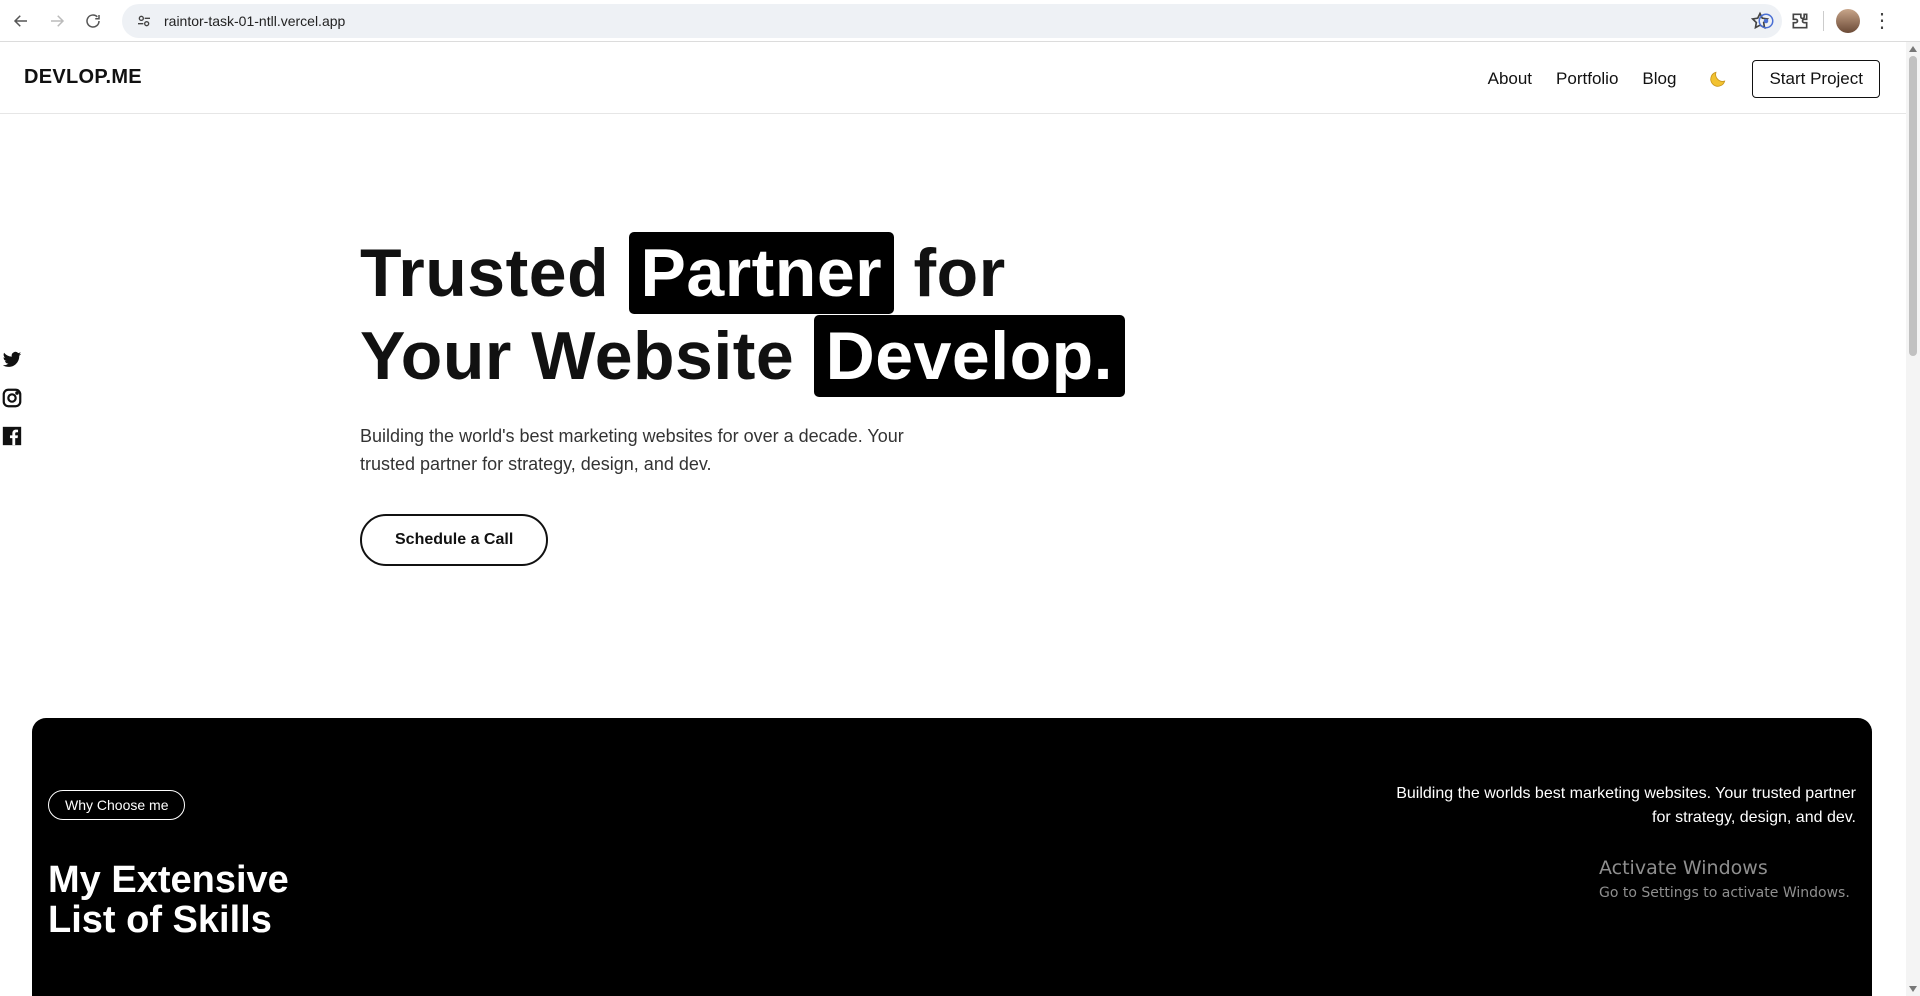 The image size is (1920, 996). Describe the element at coordinates (1913, 519) in the screenshot. I see `page-scrollbar` at that location.